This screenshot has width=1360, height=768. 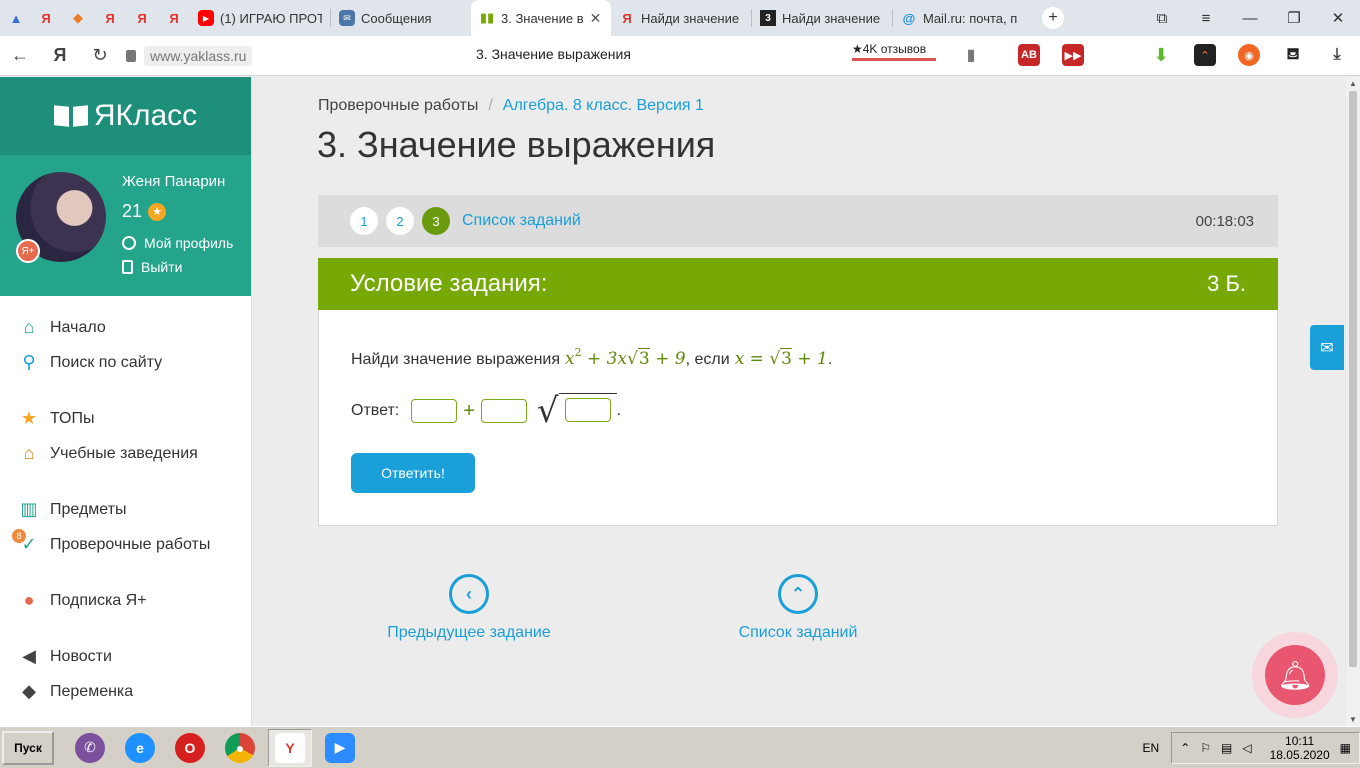 What do you see at coordinates (173, 181) in the screenshot?
I see `user-name: Женя Панарин` at bounding box center [173, 181].